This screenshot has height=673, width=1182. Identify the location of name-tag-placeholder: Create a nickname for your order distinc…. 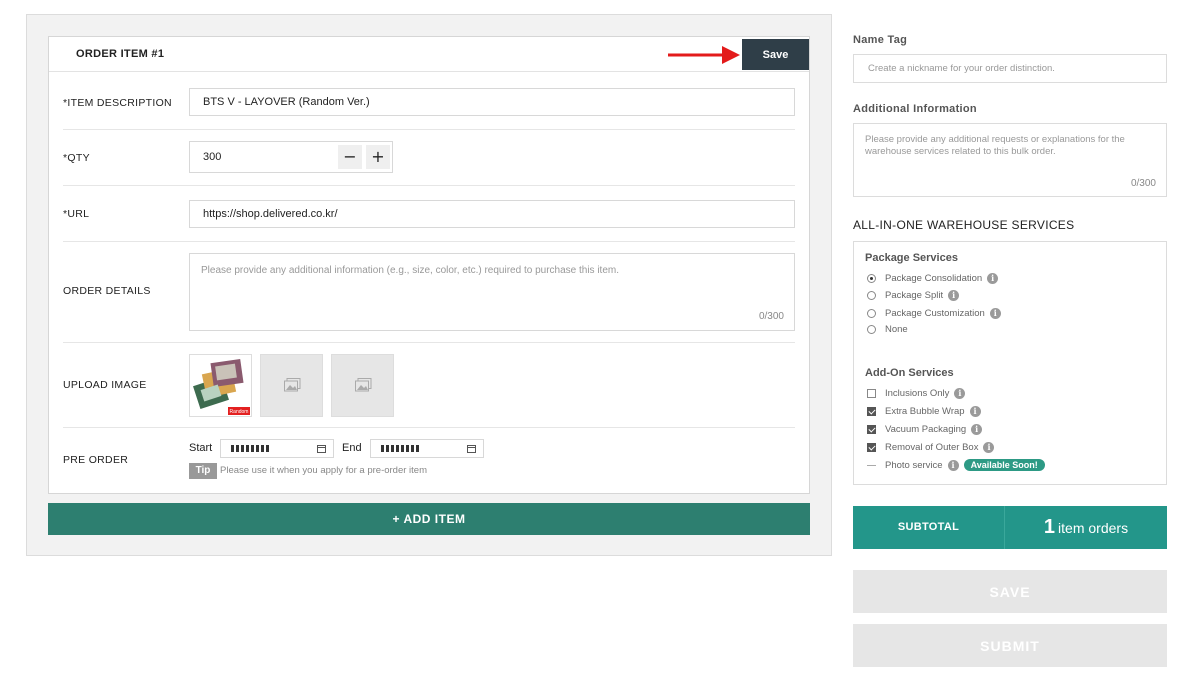
(961, 68).